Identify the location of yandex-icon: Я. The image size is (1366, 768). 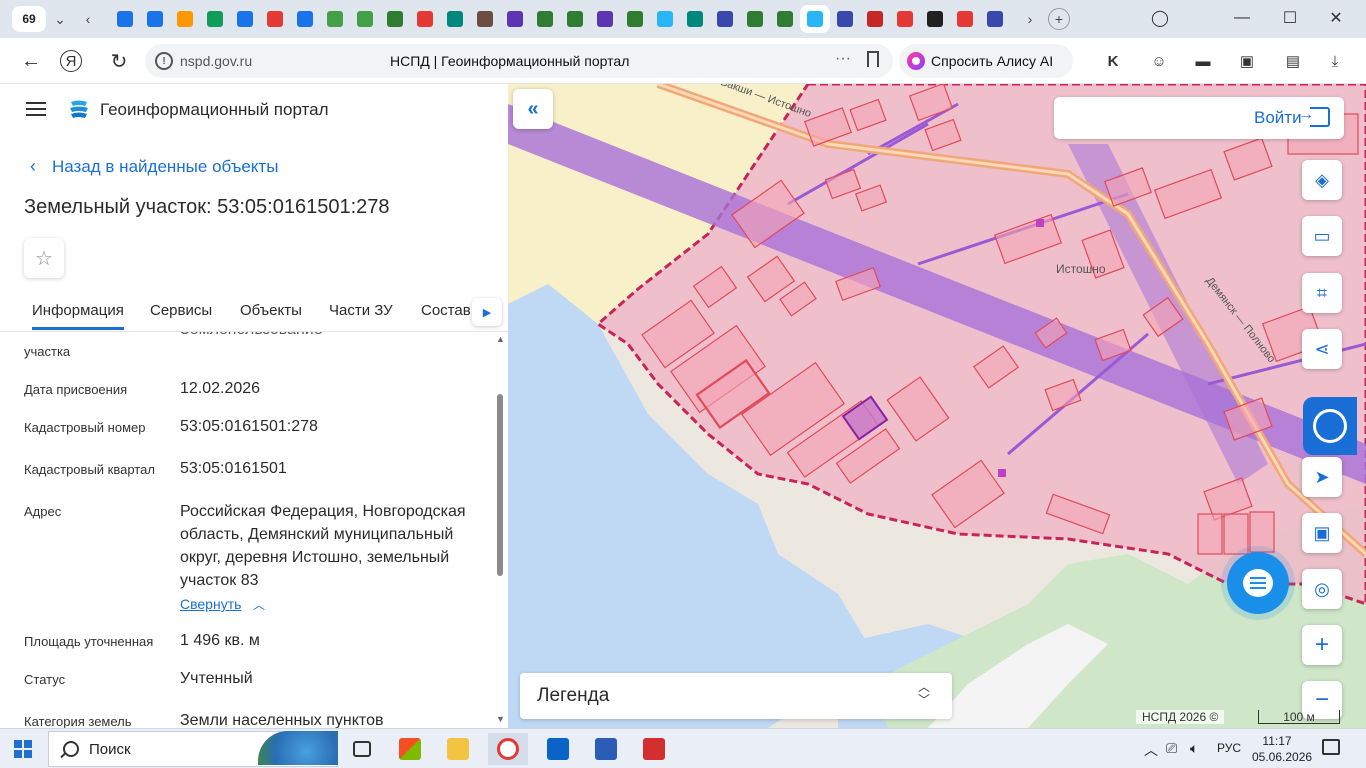
(71, 61).